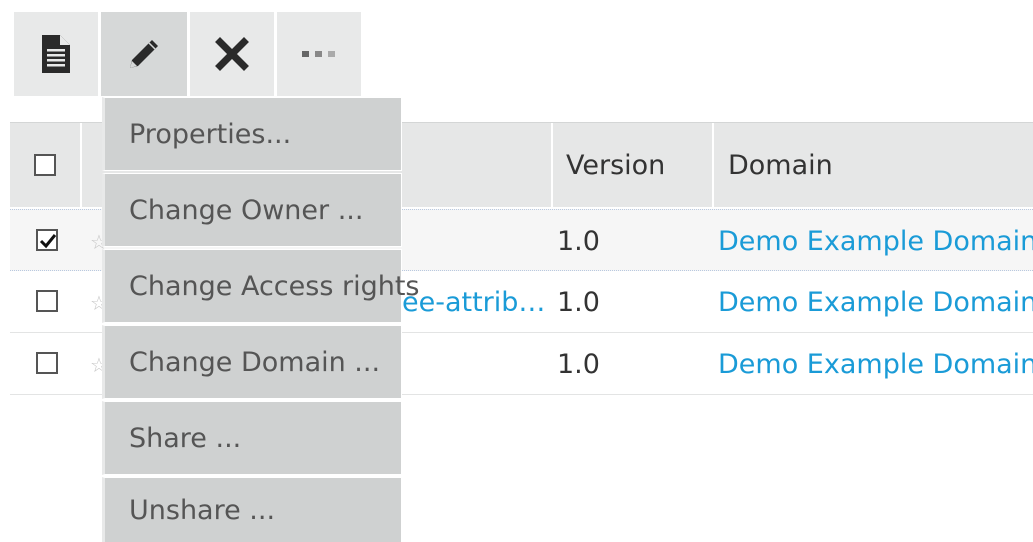 The width and height of the screenshot is (1033, 542). I want to click on pencil-icon, so click(144, 54).